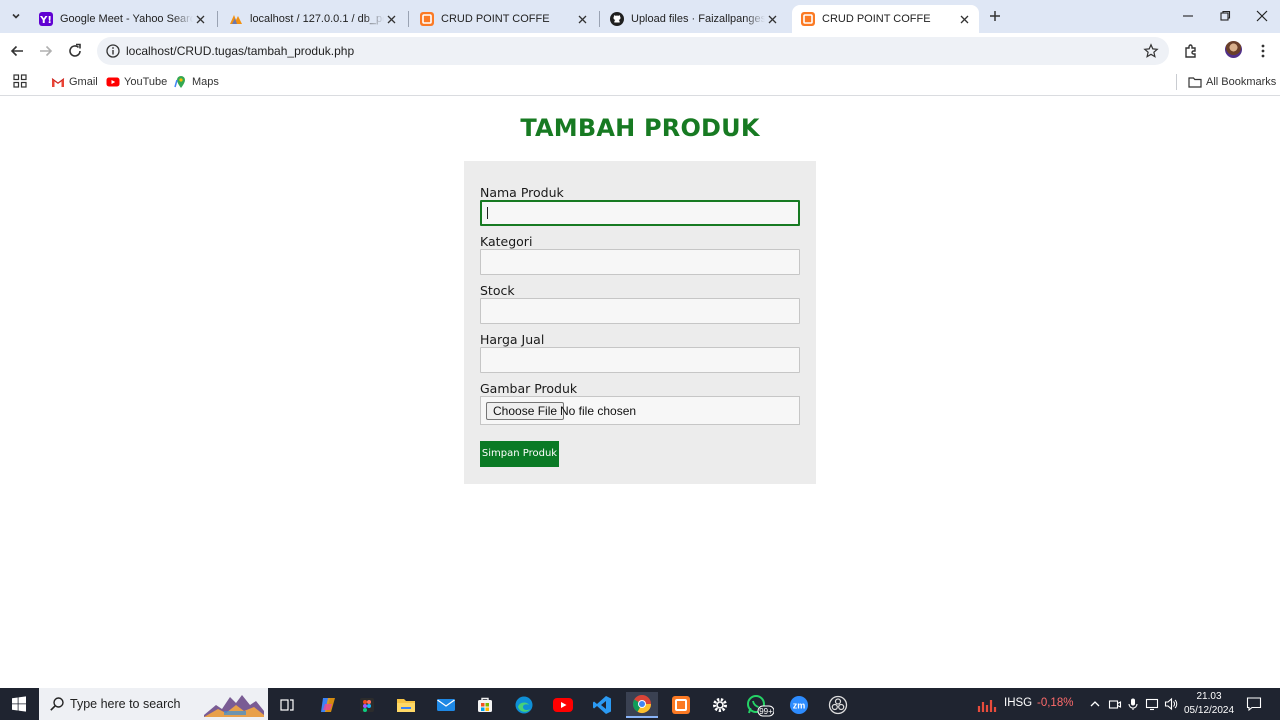 The height and width of the screenshot is (720, 1280). Describe the element at coordinates (236, 19) in the screenshot. I see `phpmyadmin-icon` at that location.